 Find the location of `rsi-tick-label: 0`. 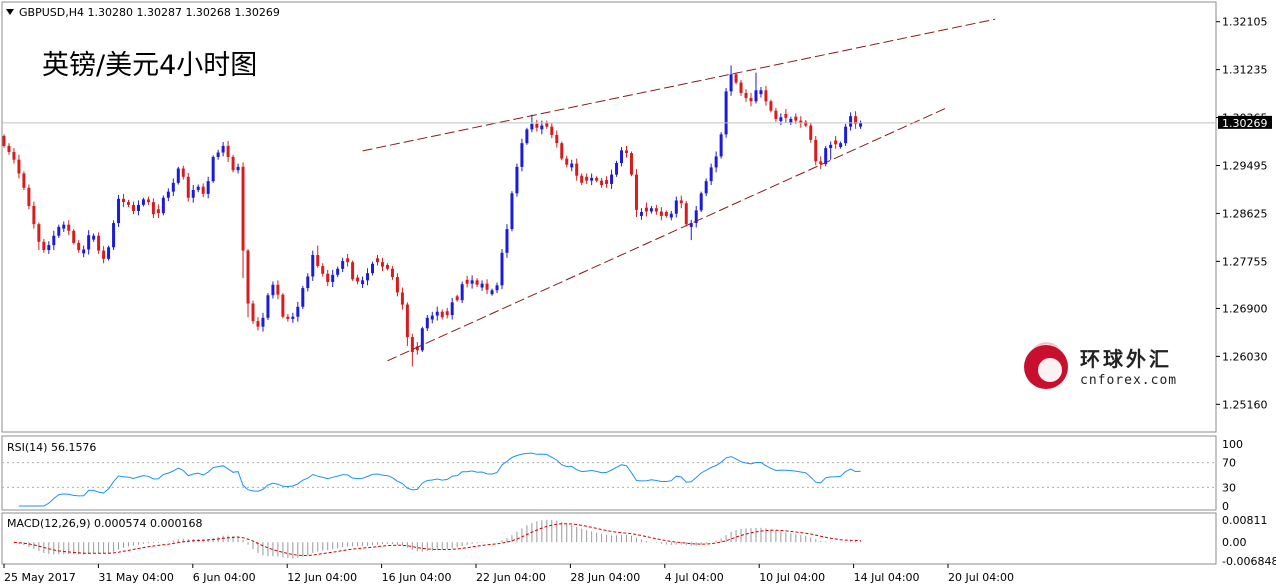

rsi-tick-label: 0 is located at coordinates (1225, 506).